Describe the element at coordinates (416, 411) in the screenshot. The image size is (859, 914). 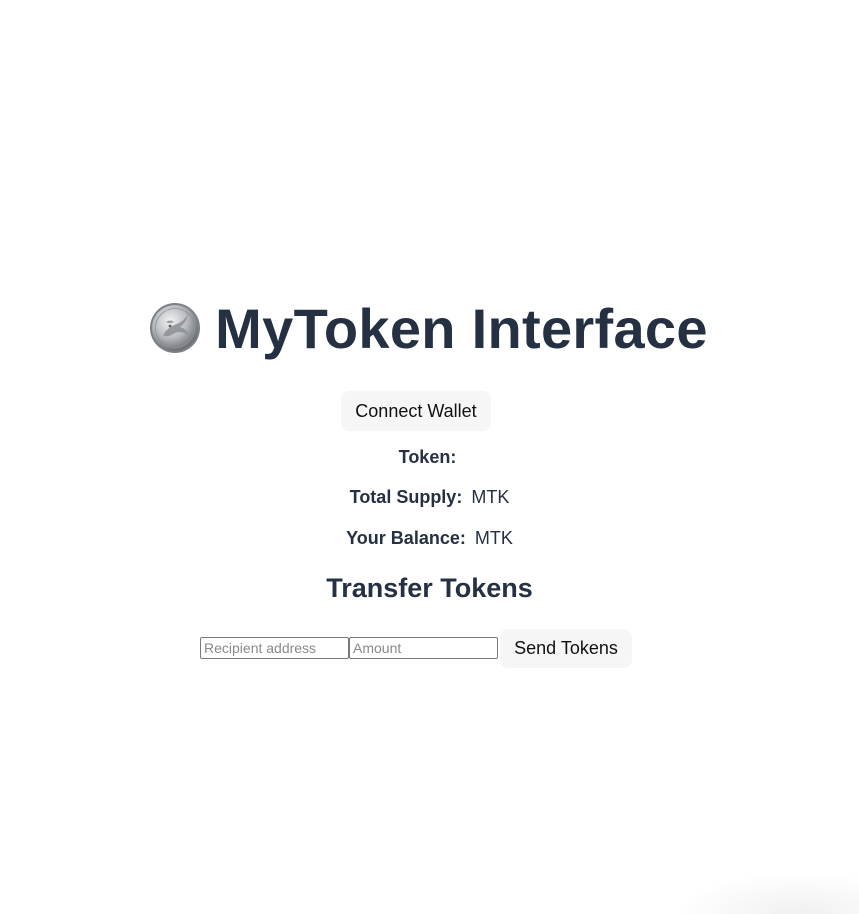
I see `connect-wallet-button: Connect Wallet` at that location.